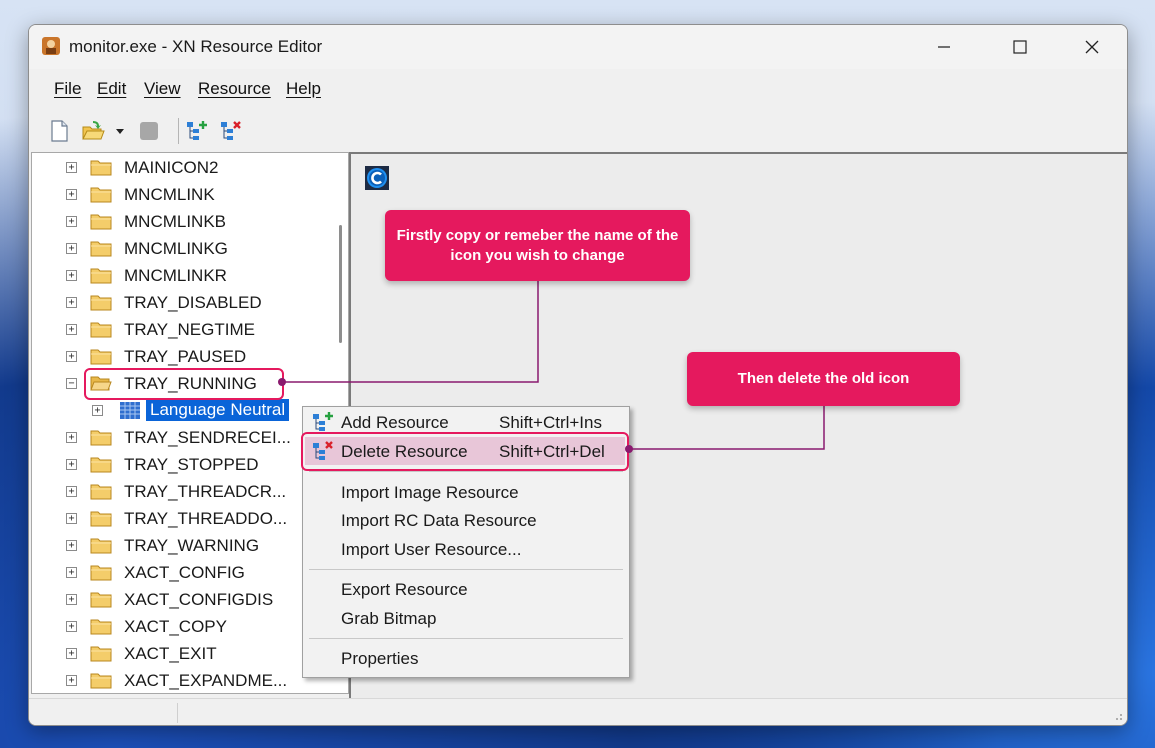  I want to click on title-bar: monitor.exe - XN Resource Editor, so click(578, 47).